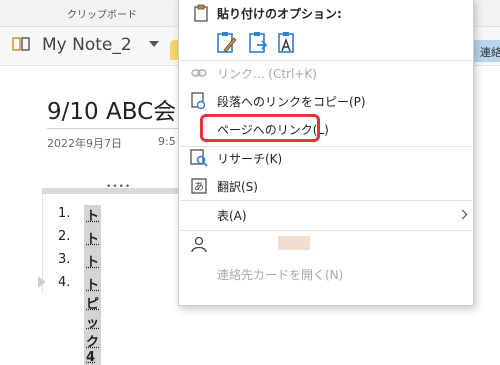 The image size is (500, 365). I want to click on person-icon, so click(199, 244).